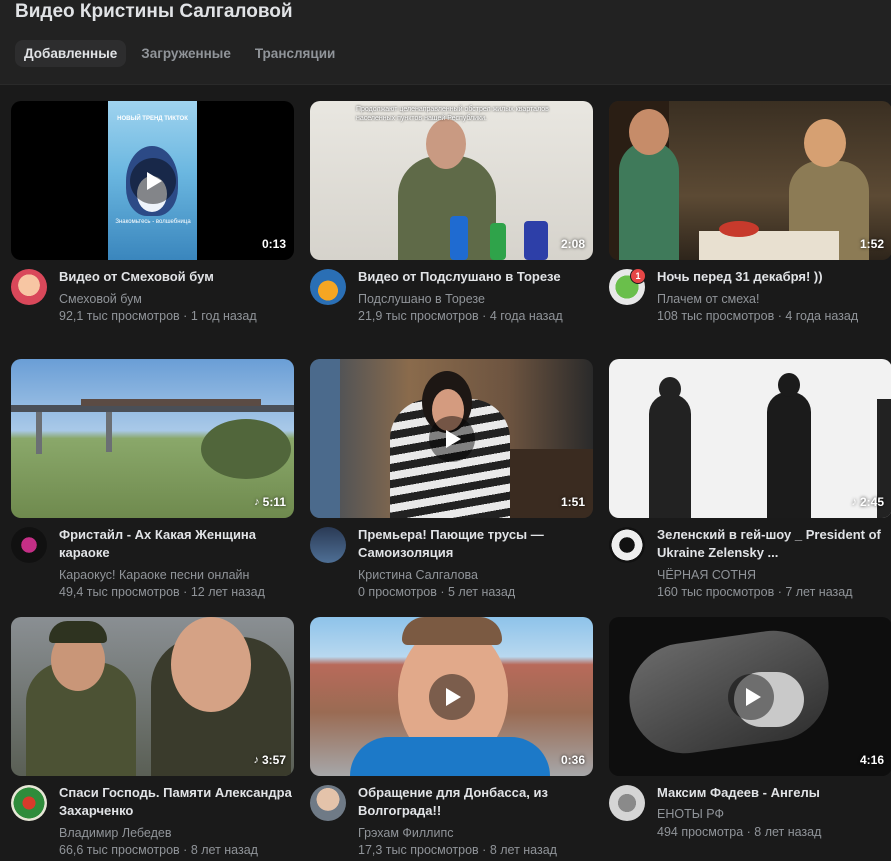 The width and height of the screenshot is (891, 861). What do you see at coordinates (152, 119) in the screenshot?
I see `thumbnail-caption: НОВЫЙ ТРЕНД ТИКТОК` at bounding box center [152, 119].